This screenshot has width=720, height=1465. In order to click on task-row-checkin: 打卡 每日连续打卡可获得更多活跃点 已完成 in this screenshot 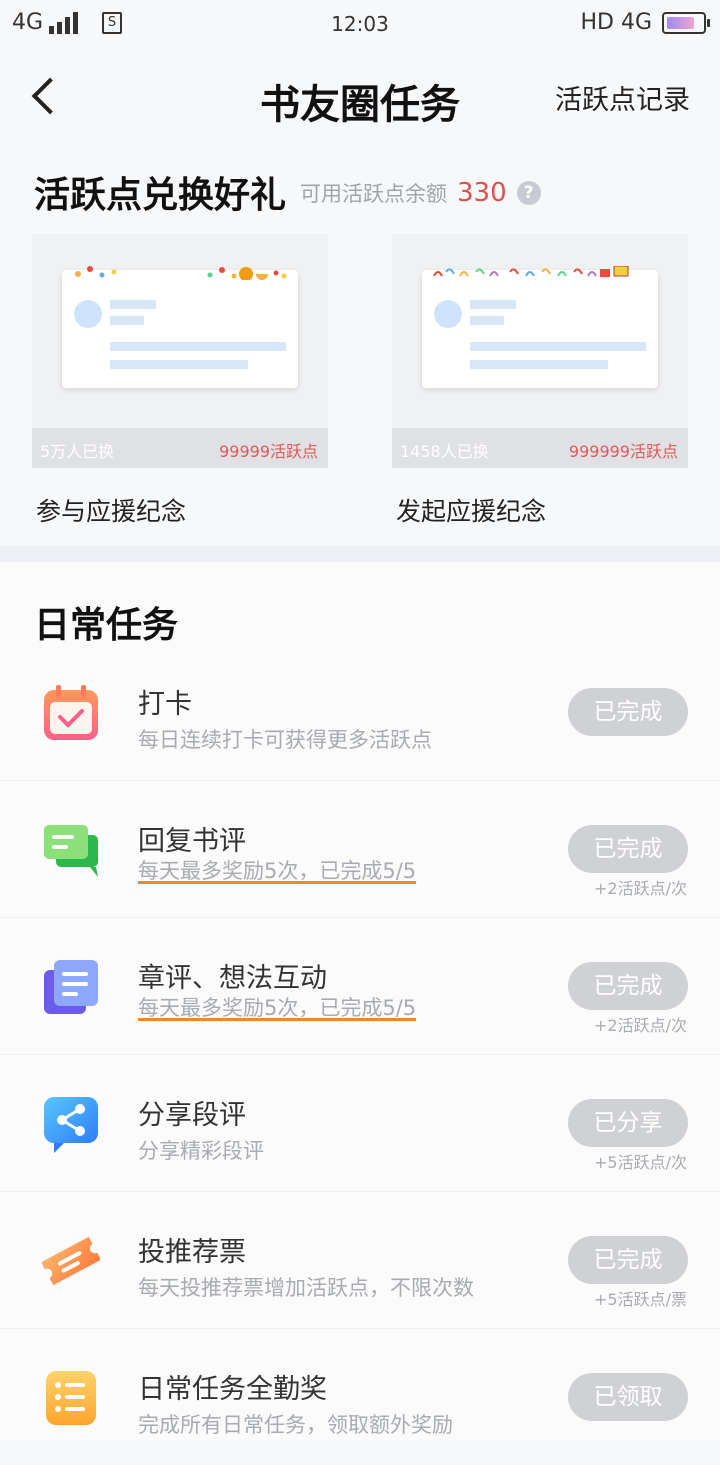, I will do `click(360, 712)`.